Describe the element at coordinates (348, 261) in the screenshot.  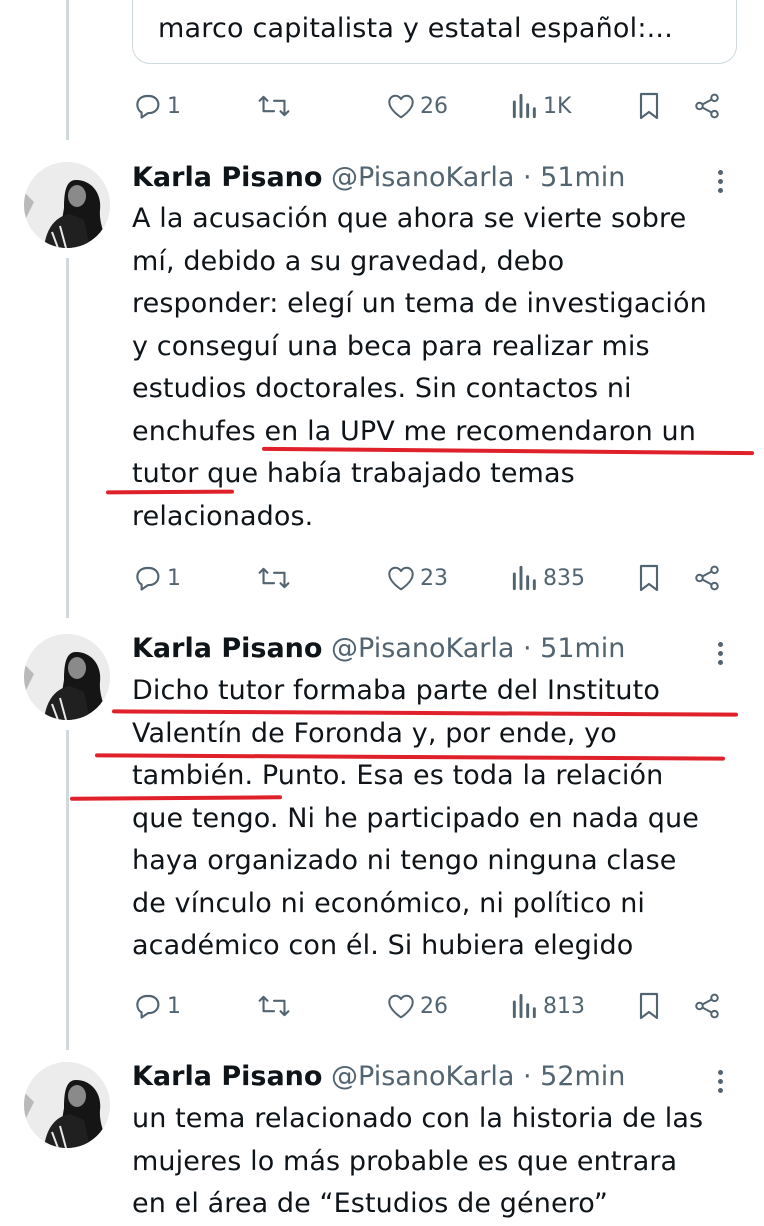
I see `tweet-text-line: mí, debido a su gravedad, debo` at that location.